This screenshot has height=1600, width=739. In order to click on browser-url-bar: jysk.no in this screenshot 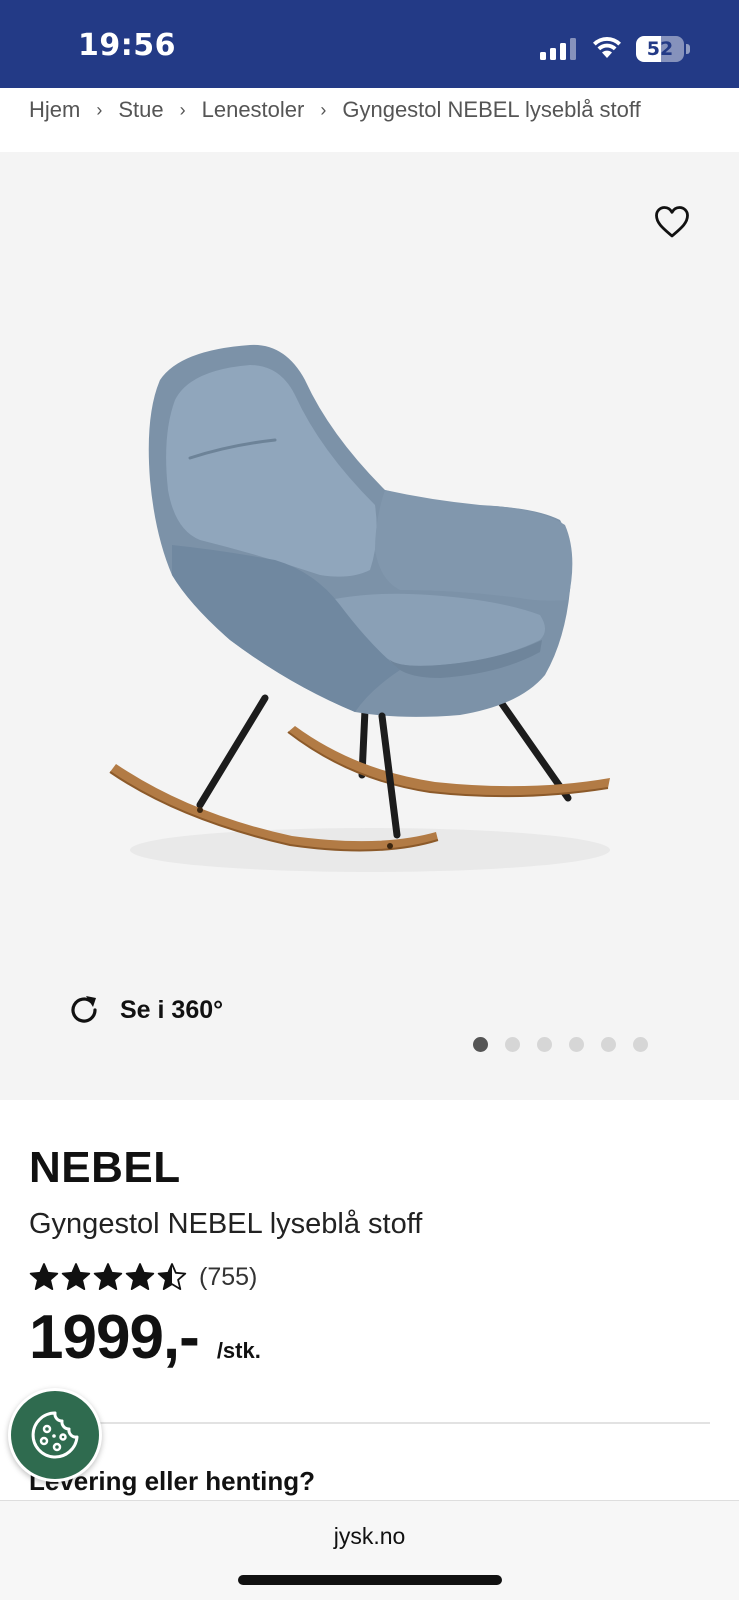, I will do `click(369, 1550)`.